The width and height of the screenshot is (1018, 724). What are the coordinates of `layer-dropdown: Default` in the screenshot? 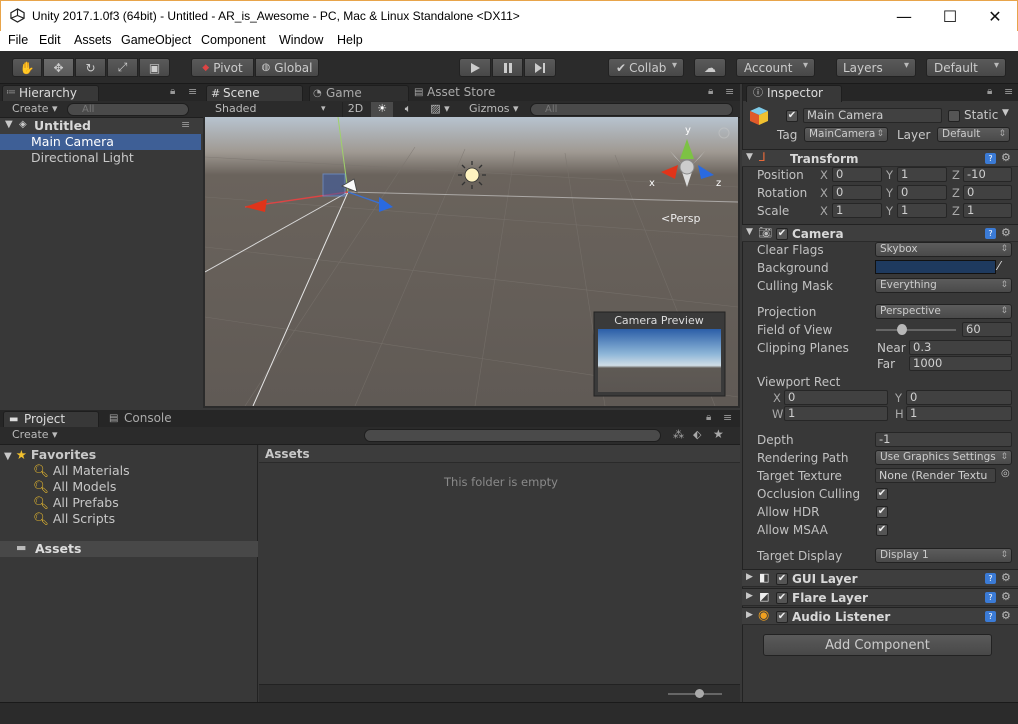 It's located at (973, 134).